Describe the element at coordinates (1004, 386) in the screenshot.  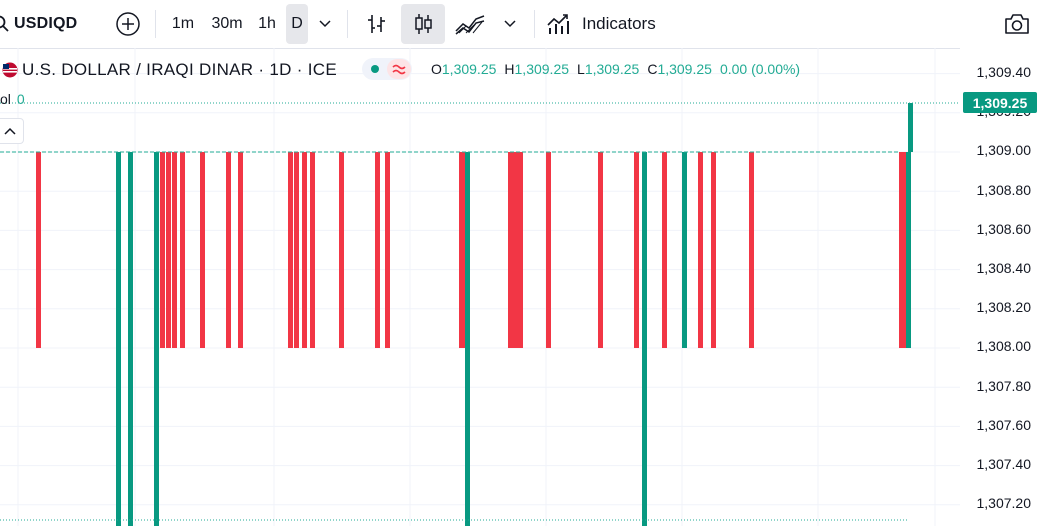
I see `price-tick: 1,307.80` at that location.